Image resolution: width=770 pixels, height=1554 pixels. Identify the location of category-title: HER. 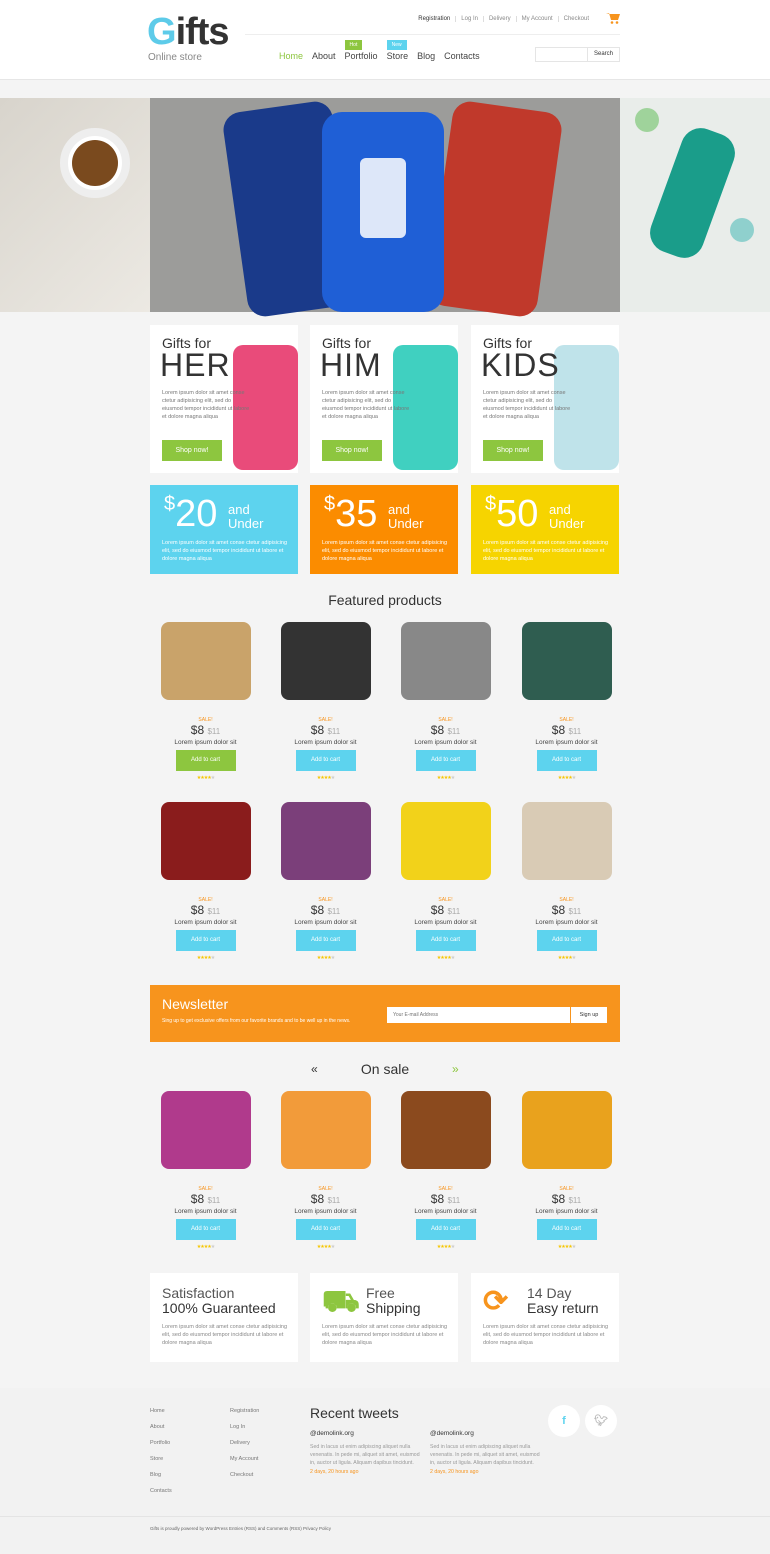
(195, 365).